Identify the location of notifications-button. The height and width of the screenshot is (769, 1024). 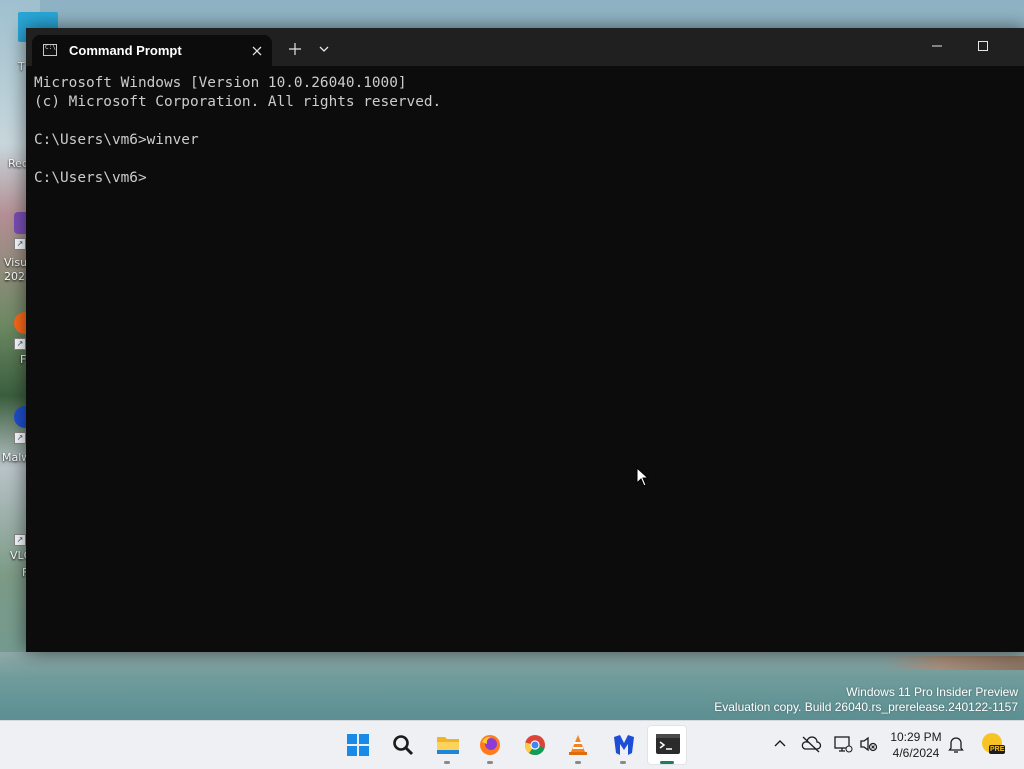
(956, 744).